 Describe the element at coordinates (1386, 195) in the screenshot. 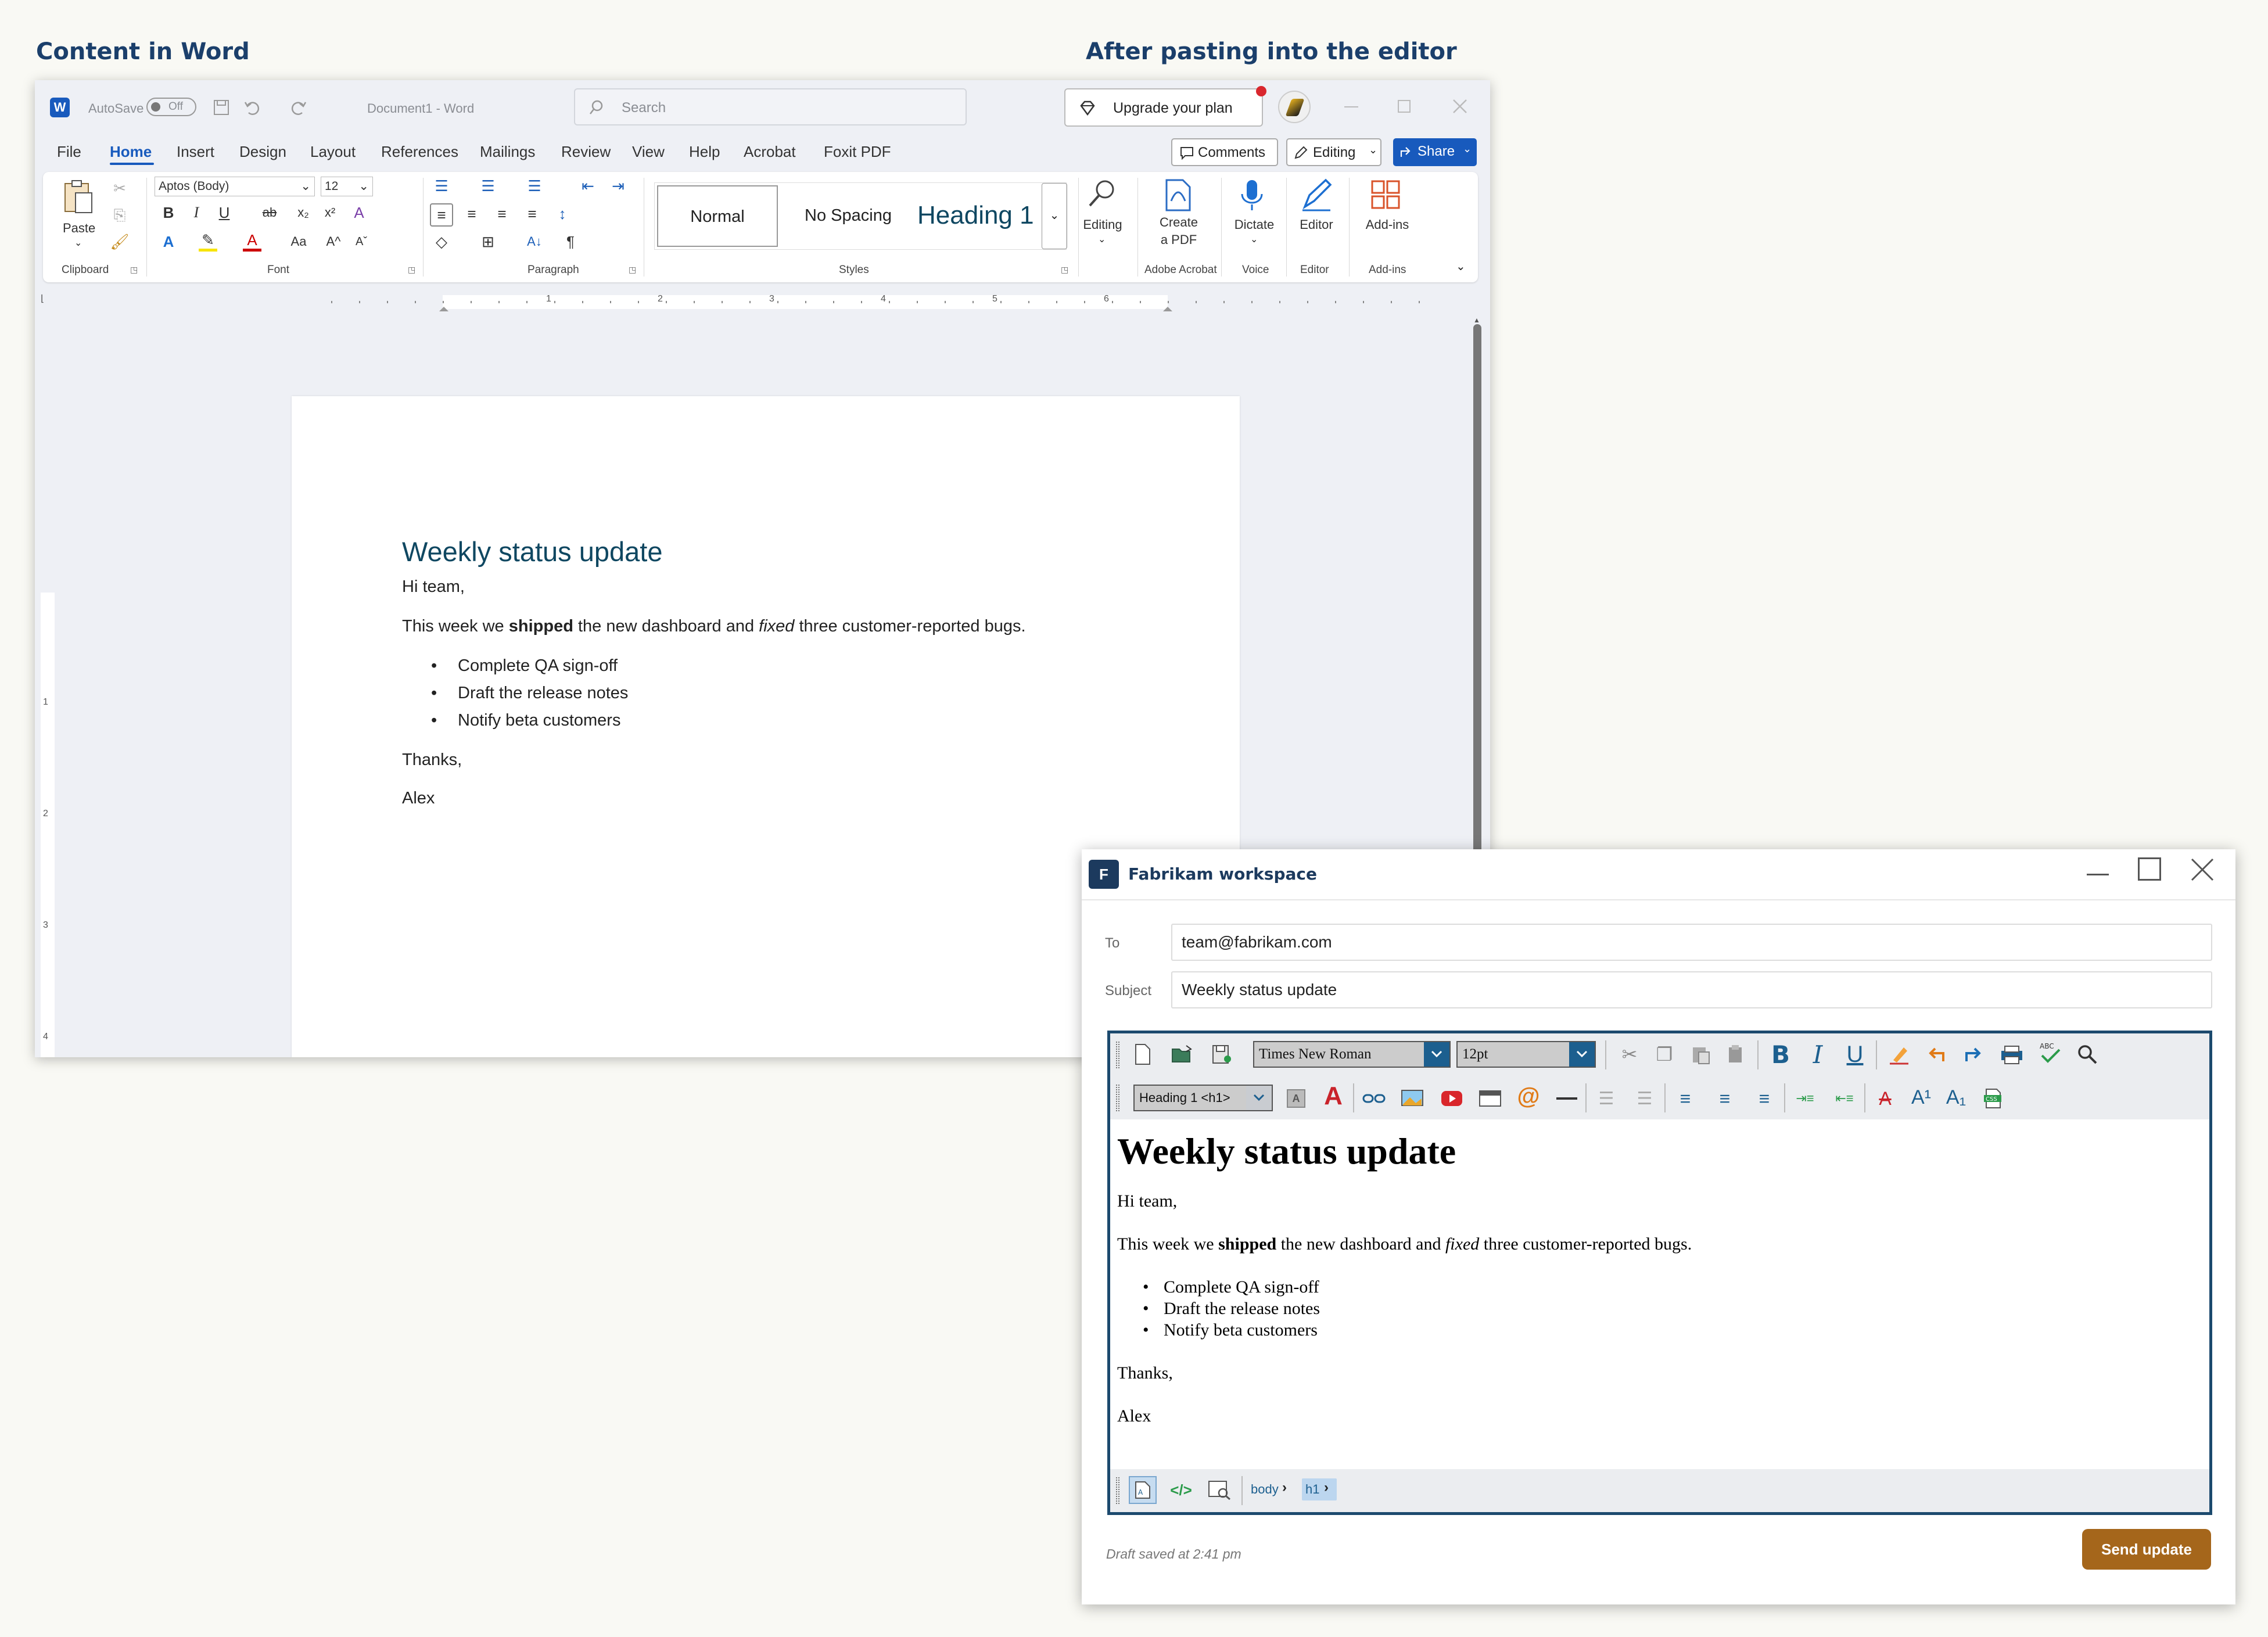

I see `addins-icon` at that location.